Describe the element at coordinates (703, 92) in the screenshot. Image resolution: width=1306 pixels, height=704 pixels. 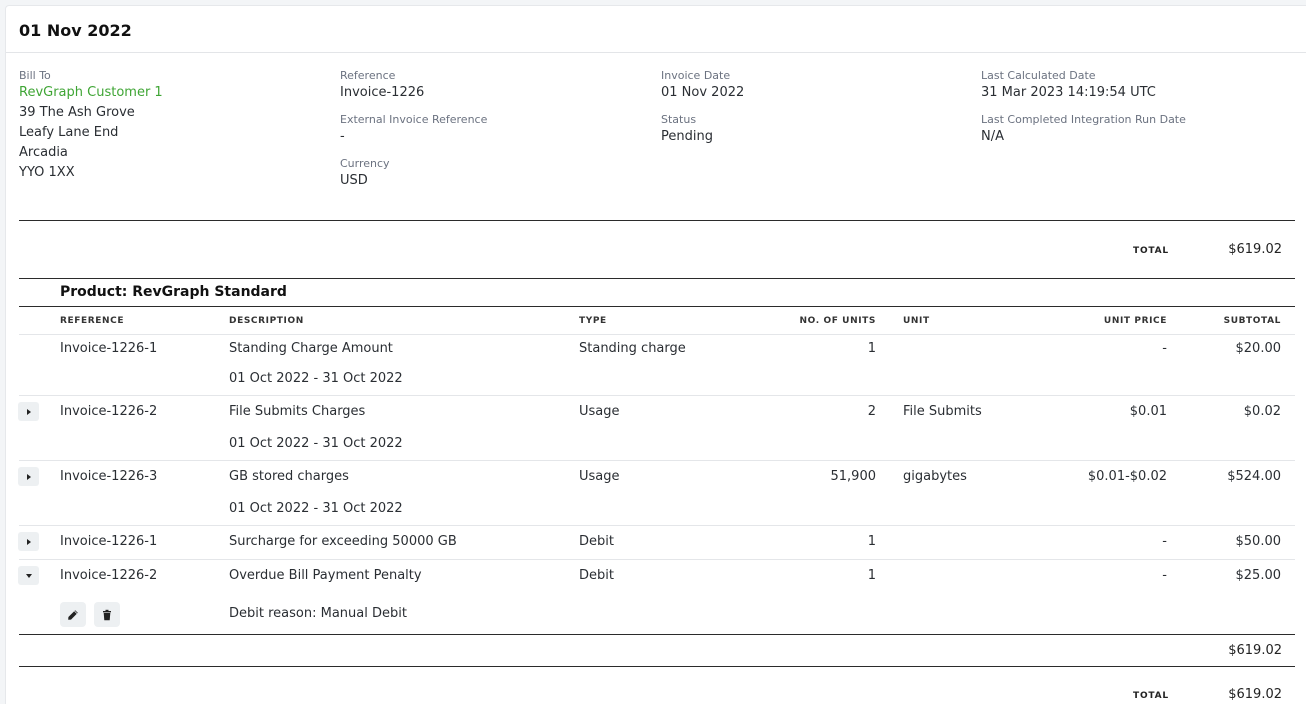
I see `invoice-date-value: 01 Nov 2022` at that location.